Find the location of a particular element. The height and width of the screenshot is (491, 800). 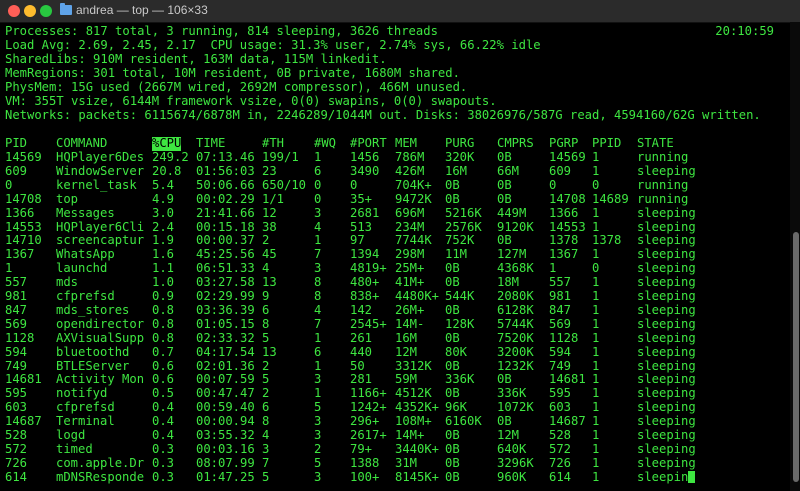

cell-pgrp: 981 is located at coordinates (560, 296).